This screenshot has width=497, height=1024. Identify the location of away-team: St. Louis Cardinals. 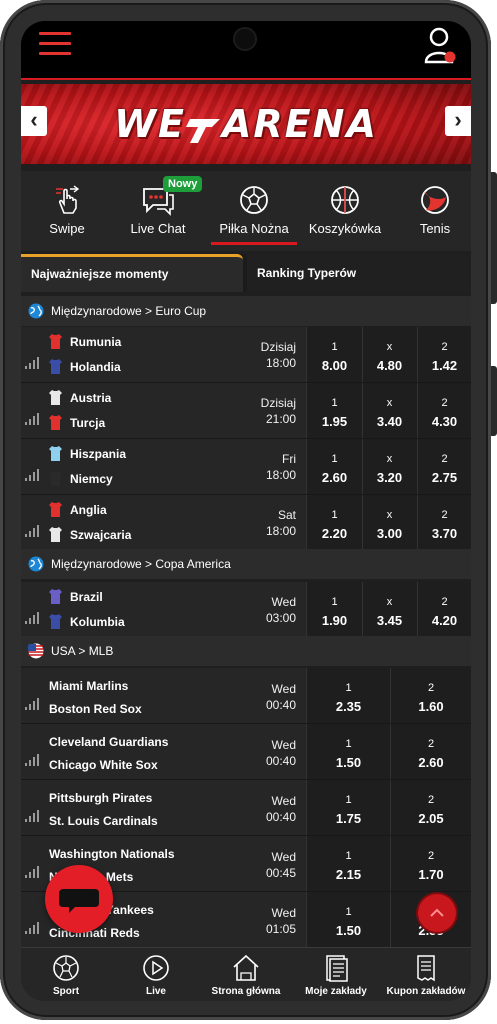
(103, 820).